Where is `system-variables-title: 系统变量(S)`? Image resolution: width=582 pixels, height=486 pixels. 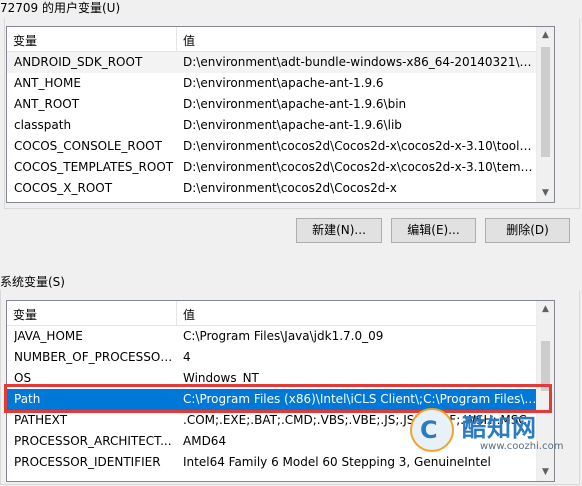 system-variables-title: 系统变量(S) is located at coordinates (32, 282).